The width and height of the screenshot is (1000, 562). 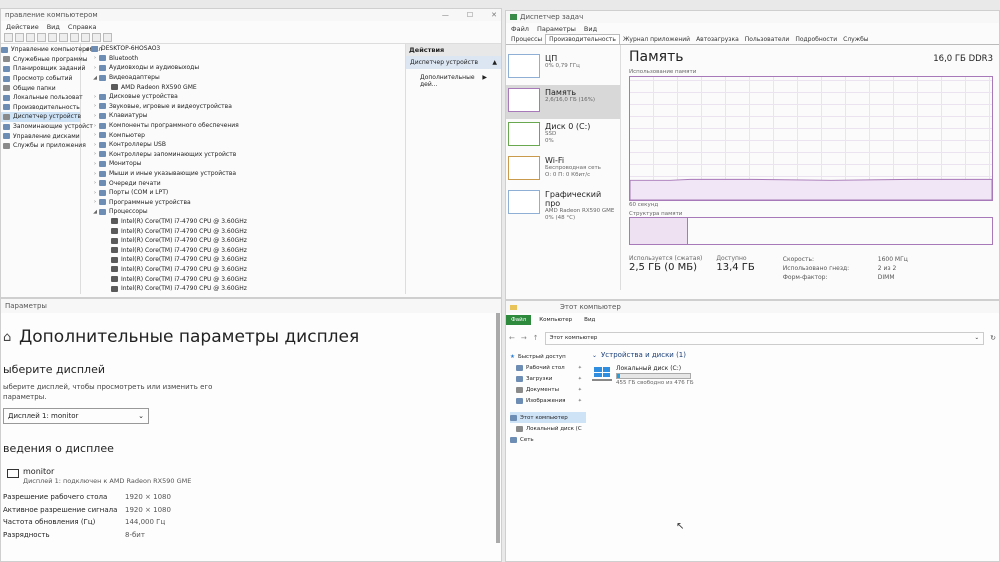 What do you see at coordinates (582, 39) in the screenshot?
I see `tab-performance: Производительность` at bounding box center [582, 39].